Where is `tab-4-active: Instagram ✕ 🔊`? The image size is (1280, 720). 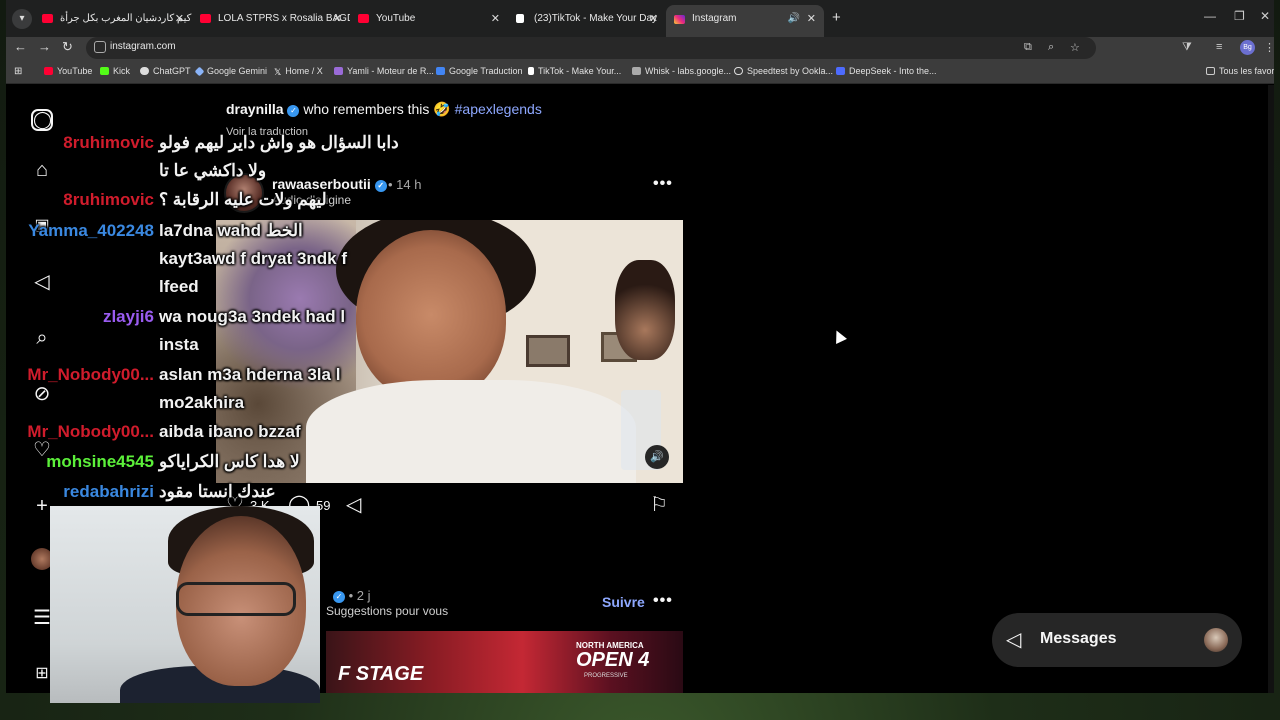 tab-4-active: Instagram ✕ 🔊 is located at coordinates (745, 21).